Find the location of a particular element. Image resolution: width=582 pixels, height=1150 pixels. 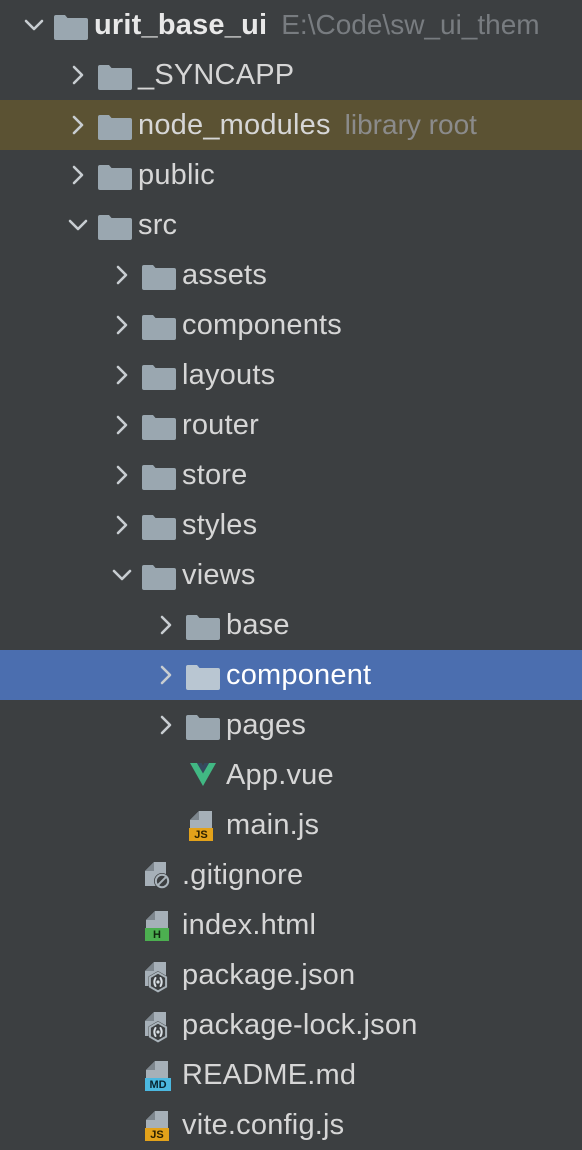

svg-text: H is located at coordinates (157, 935).